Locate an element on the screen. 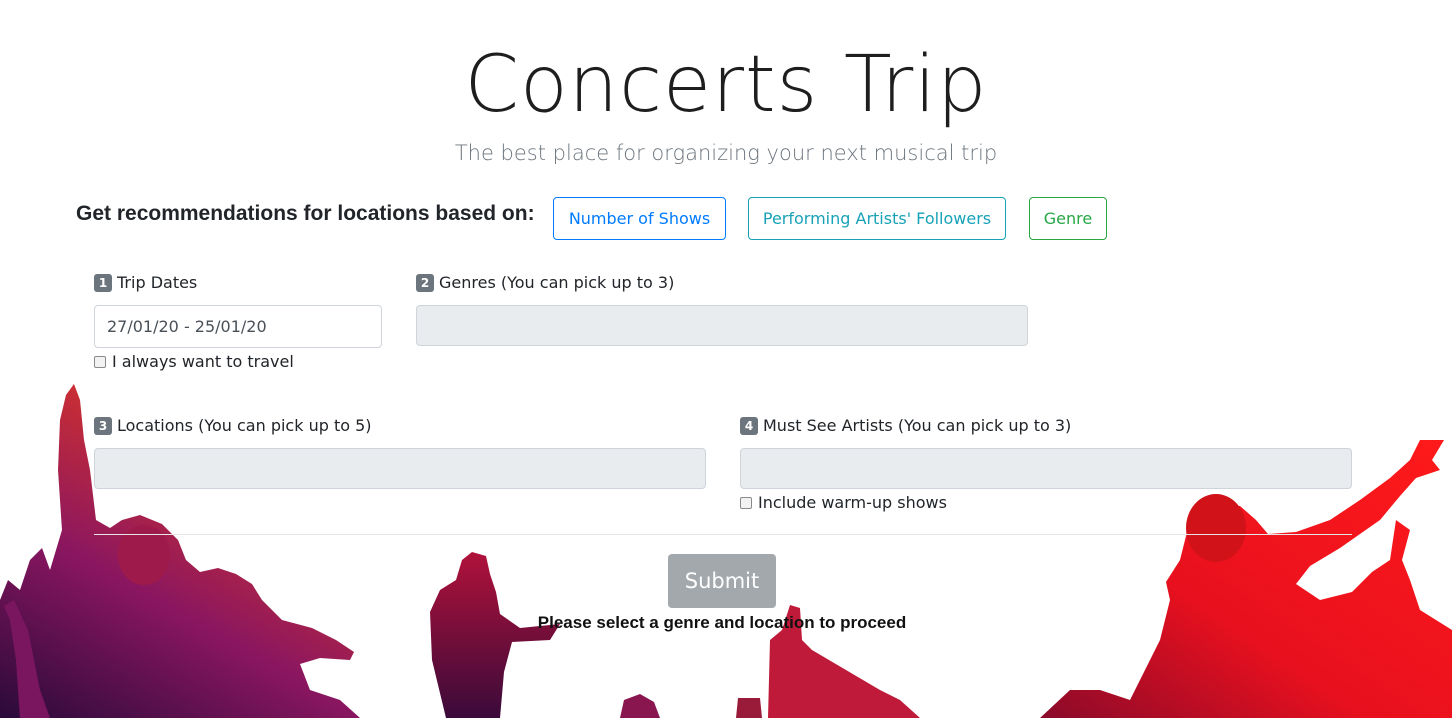 The height and width of the screenshot is (718, 1452). always-travel-checkbox is located at coordinates (100, 361).